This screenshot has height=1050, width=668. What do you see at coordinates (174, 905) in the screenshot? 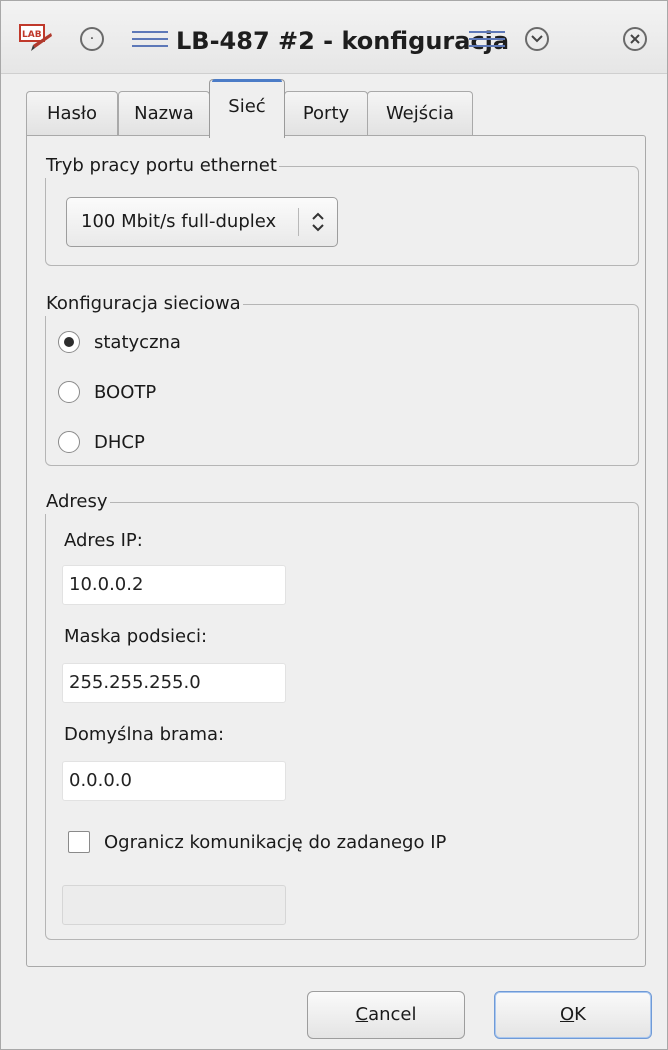
I see `restrict-ip-input` at bounding box center [174, 905].